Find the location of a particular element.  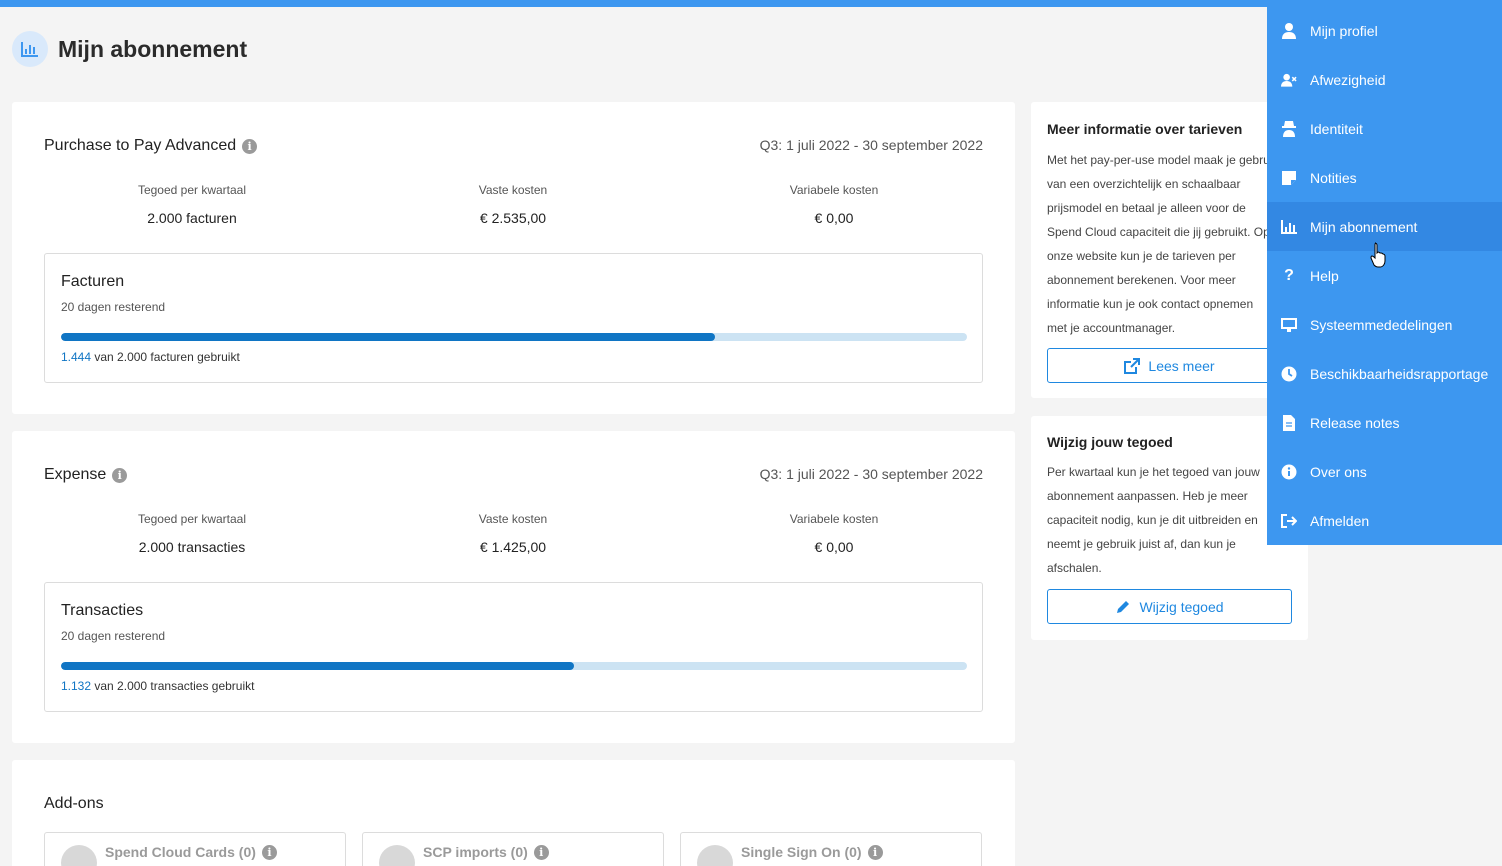

logout-icon is located at coordinates (1289, 521).